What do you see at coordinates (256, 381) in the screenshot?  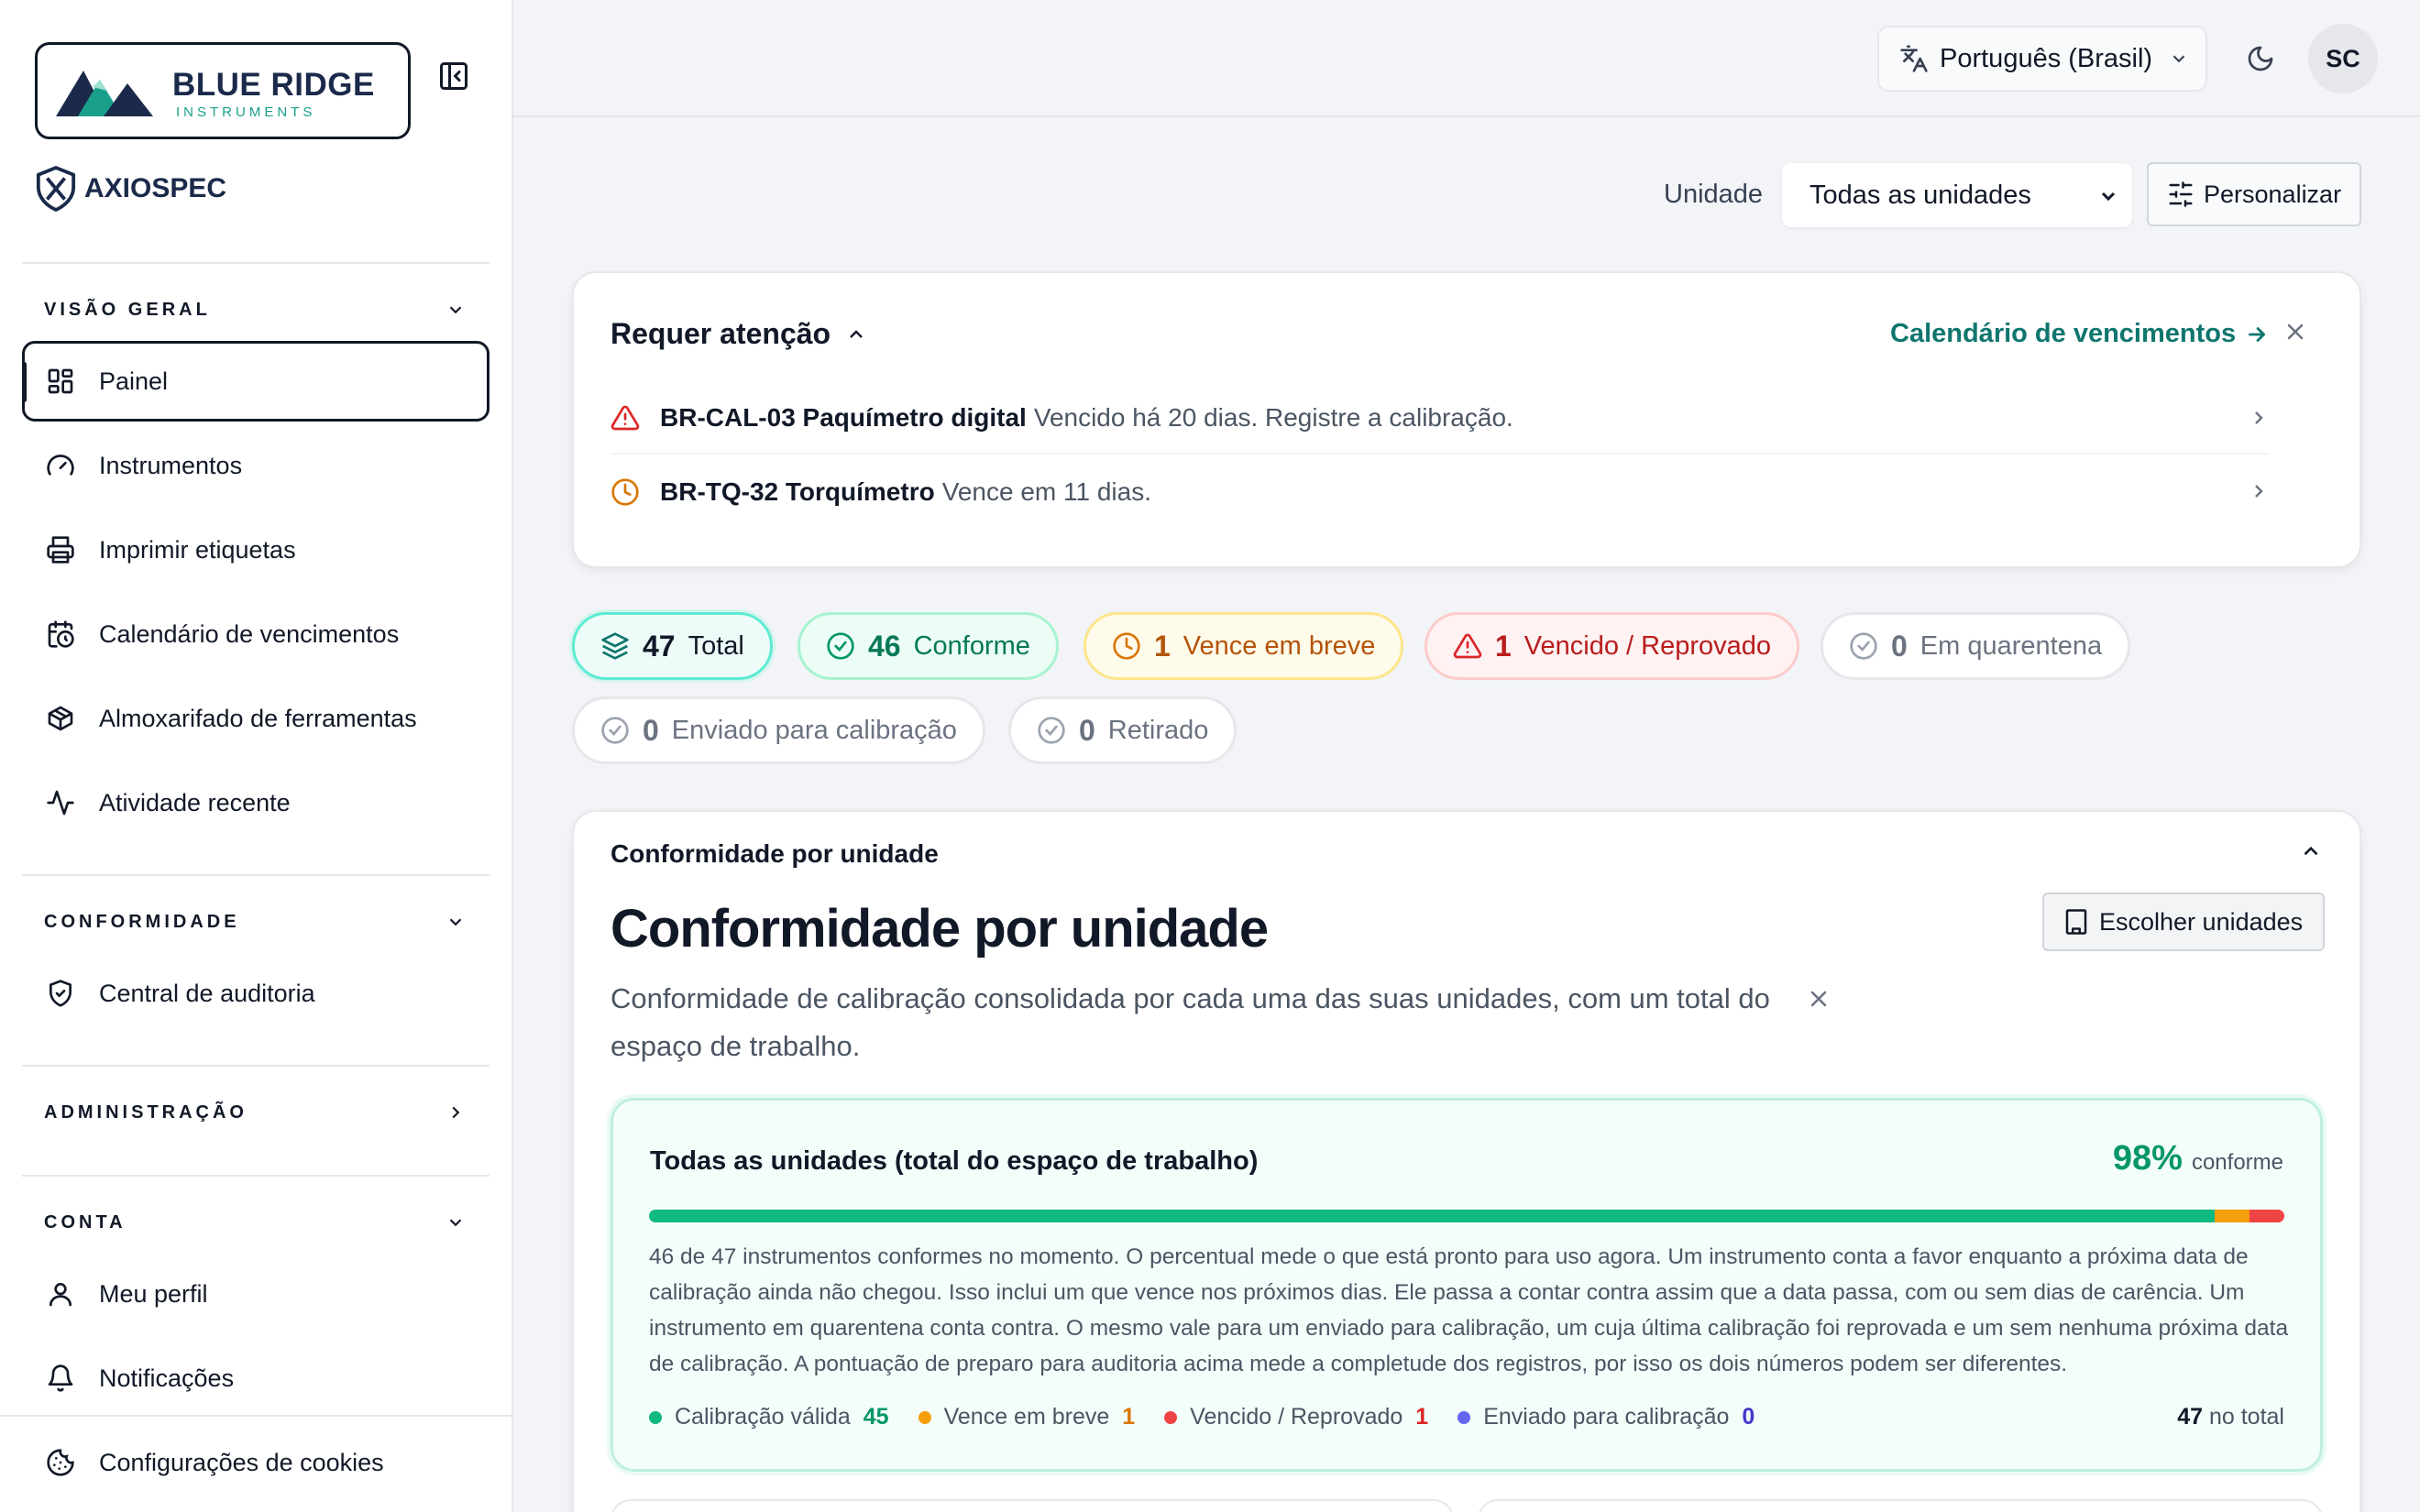 I see `sidebar-item-painel: Painel` at bounding box center [256, 381].